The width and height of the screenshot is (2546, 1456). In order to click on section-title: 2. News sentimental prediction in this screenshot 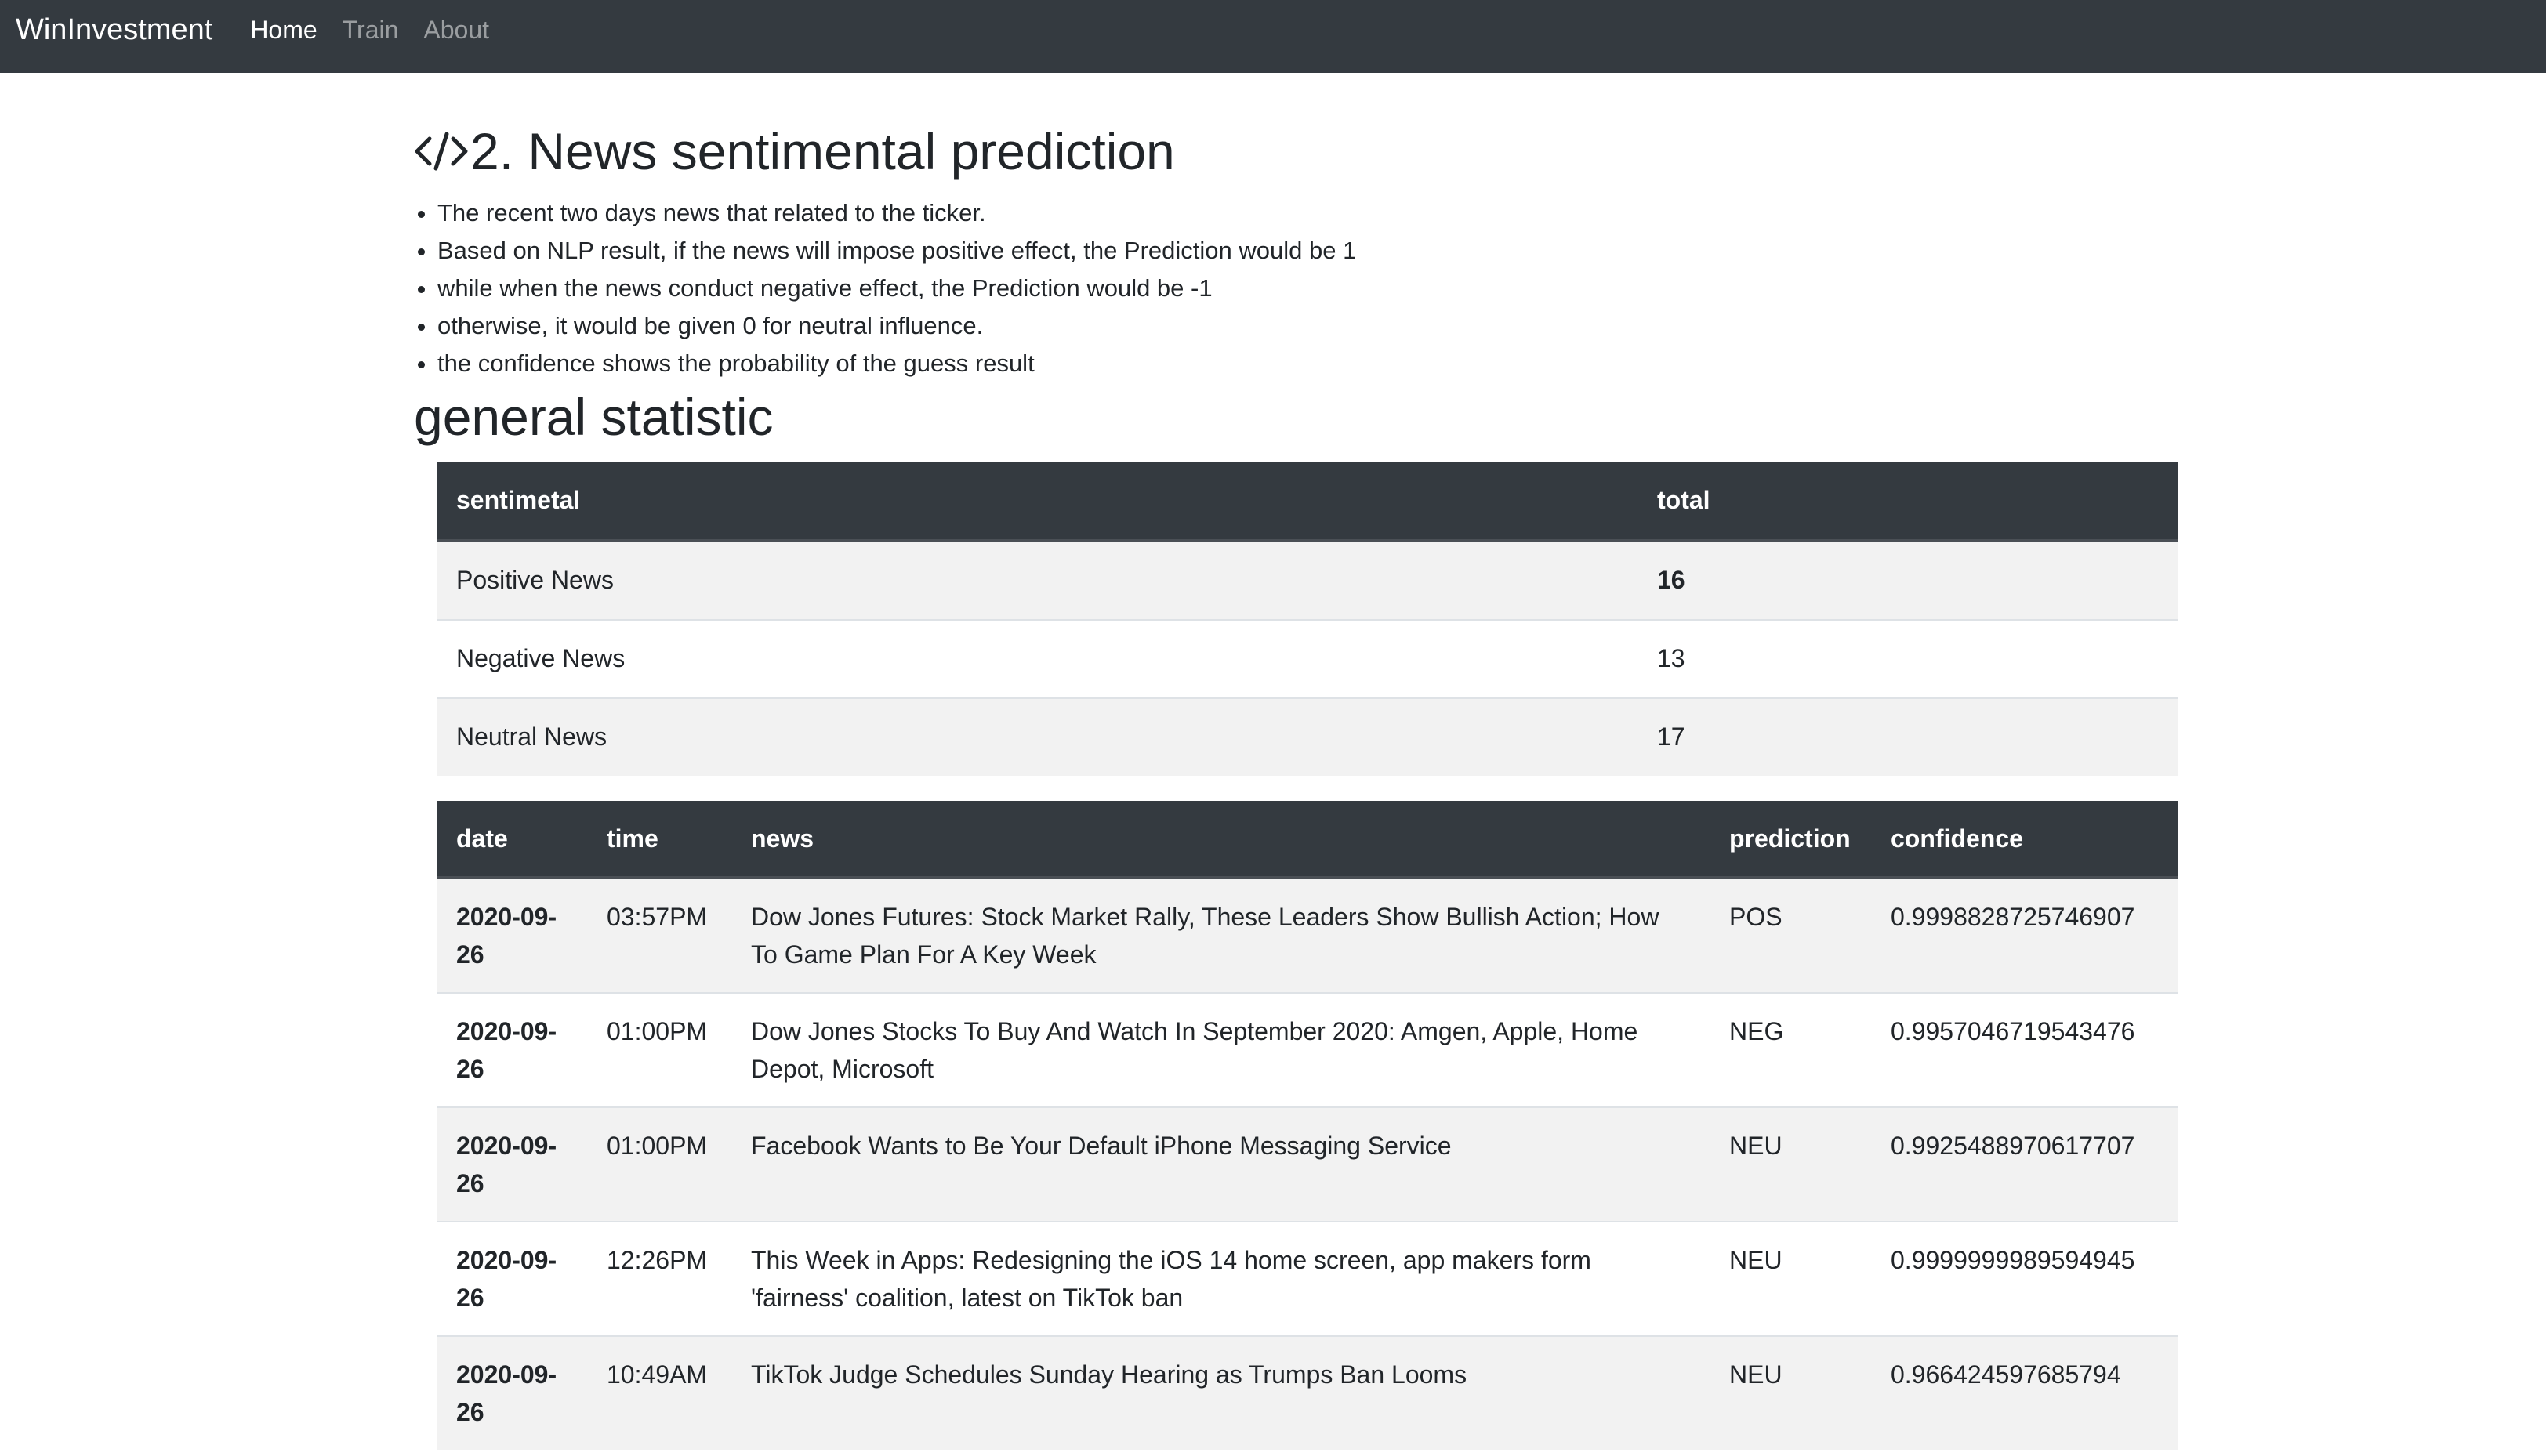, I will do `click(822, 151)`.